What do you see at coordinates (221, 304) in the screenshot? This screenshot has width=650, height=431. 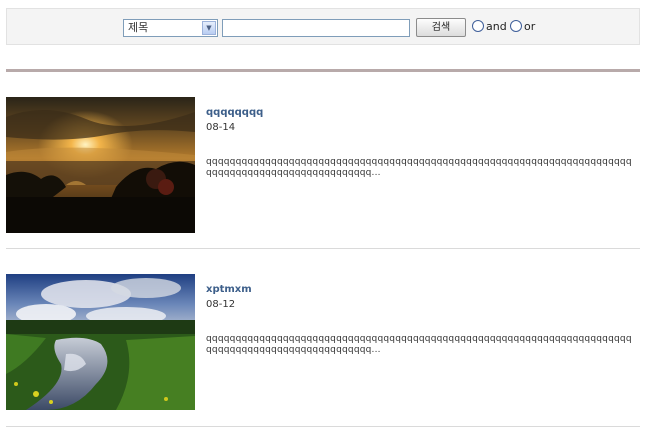 I see `post-date: 08-12` at bounding box center [221, 304].